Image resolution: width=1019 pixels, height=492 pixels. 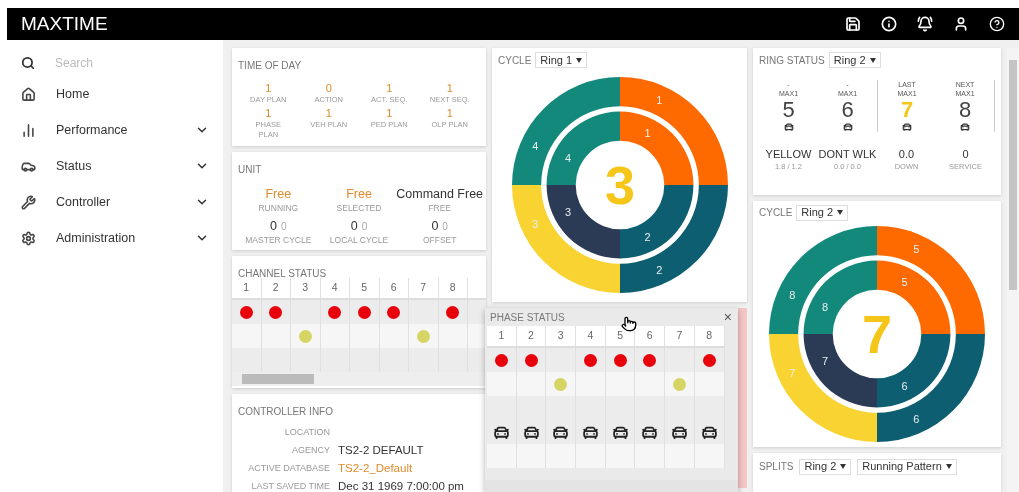 I want to click on wrench-icon, so click(x=28, y=202).